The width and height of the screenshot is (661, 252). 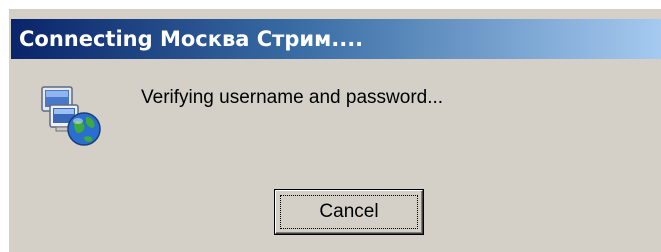 I want to click on network-connection-globe-icon, so click(x=72, y=114).